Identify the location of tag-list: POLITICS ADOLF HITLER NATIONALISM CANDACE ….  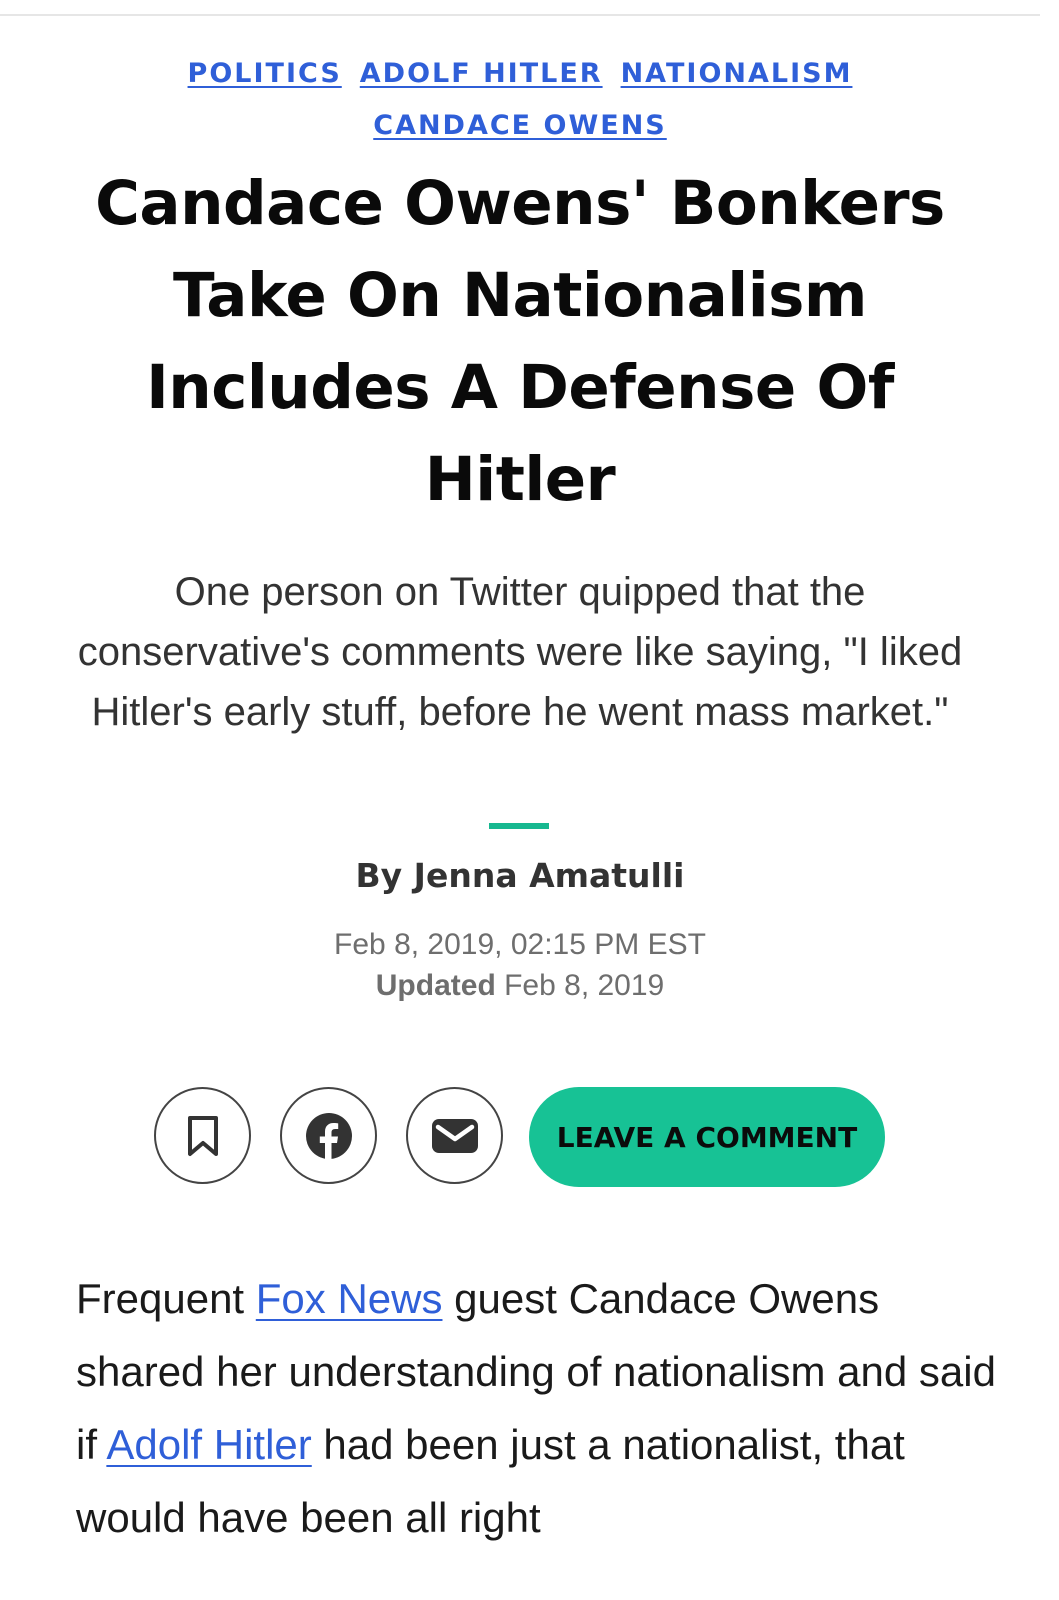
(520, 102).